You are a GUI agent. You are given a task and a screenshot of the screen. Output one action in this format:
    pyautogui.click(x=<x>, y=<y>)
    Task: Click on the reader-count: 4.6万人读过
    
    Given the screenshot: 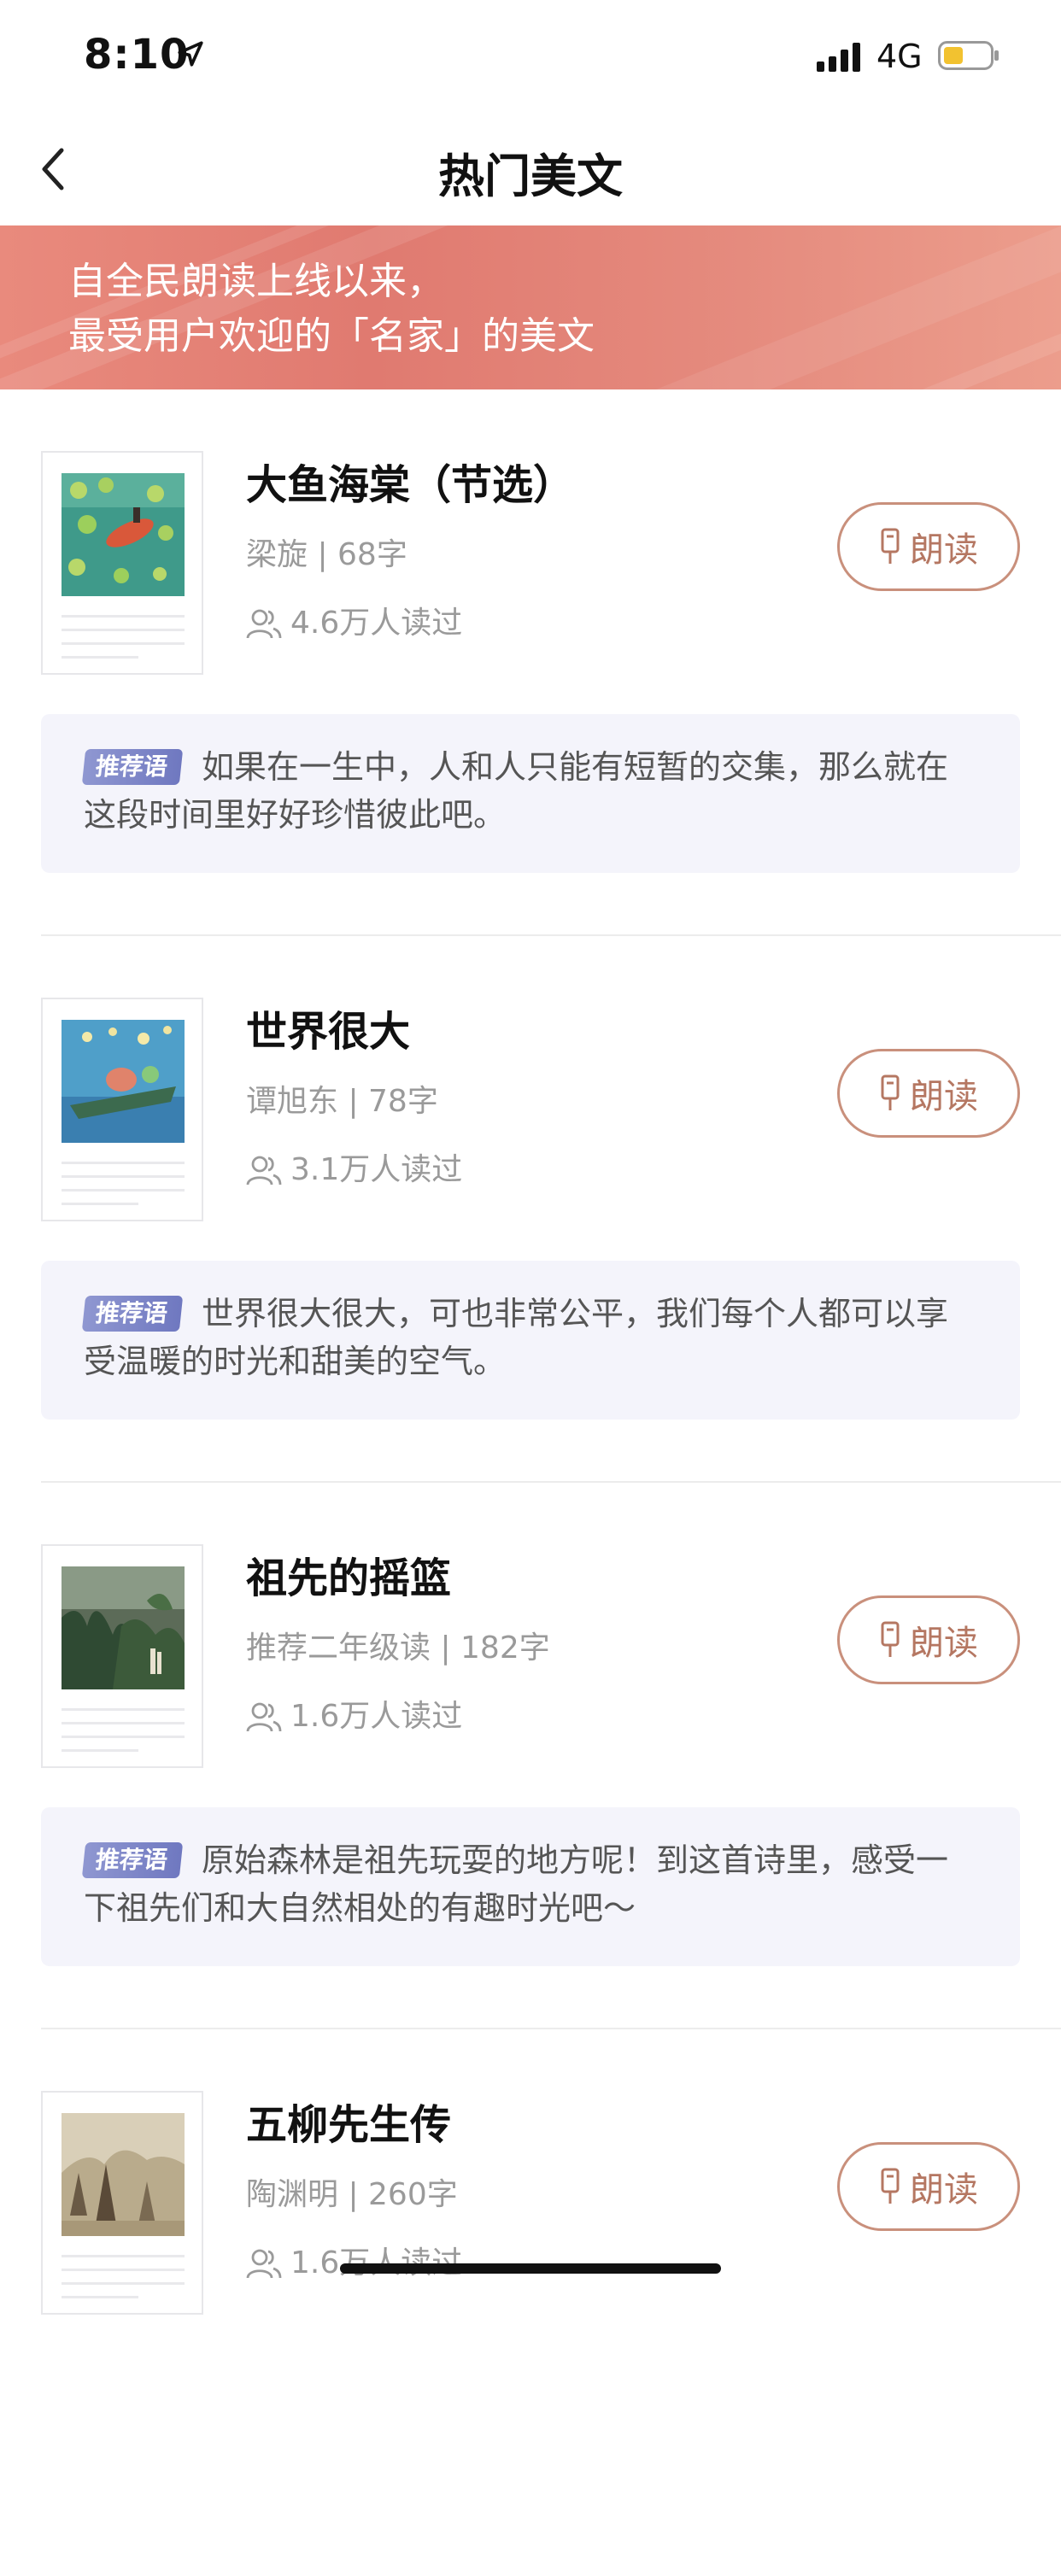 What is the action you would take?
    pyautogui.click(x=354, y=620)
    